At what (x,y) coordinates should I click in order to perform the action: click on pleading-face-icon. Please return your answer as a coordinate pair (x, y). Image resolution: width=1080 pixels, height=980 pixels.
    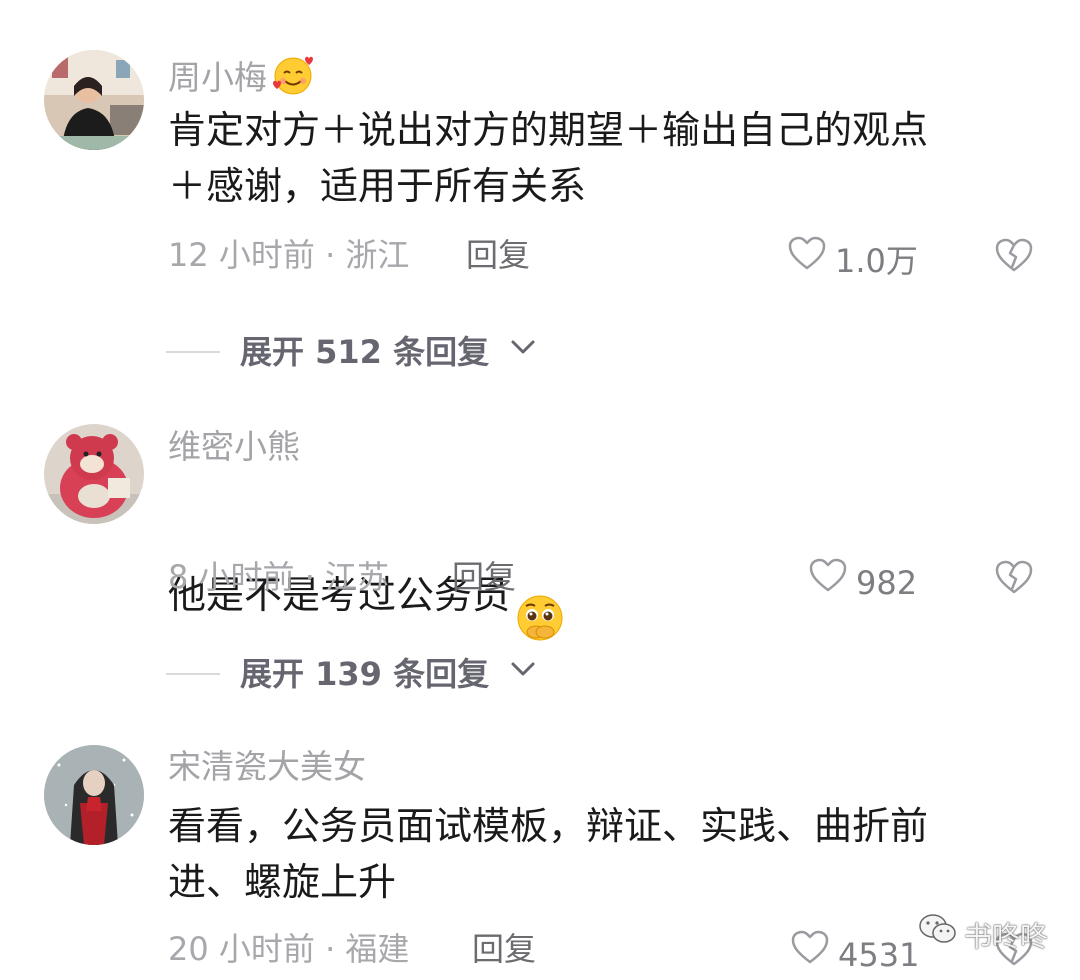
    Looking at the image, I should click on (540, 597).